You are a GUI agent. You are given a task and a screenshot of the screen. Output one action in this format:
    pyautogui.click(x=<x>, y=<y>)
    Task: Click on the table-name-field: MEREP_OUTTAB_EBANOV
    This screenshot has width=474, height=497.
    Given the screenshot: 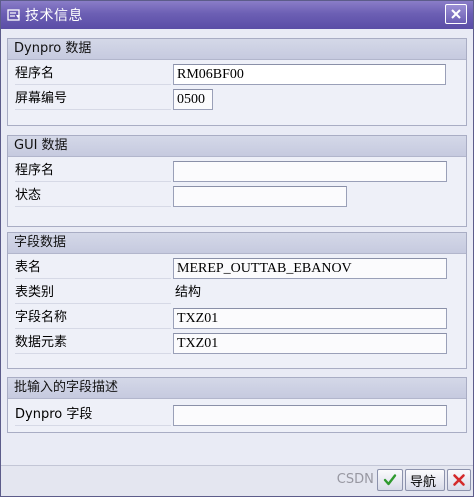 What is the action you would take?
    pyautogui.click(x=310, y=268)
    